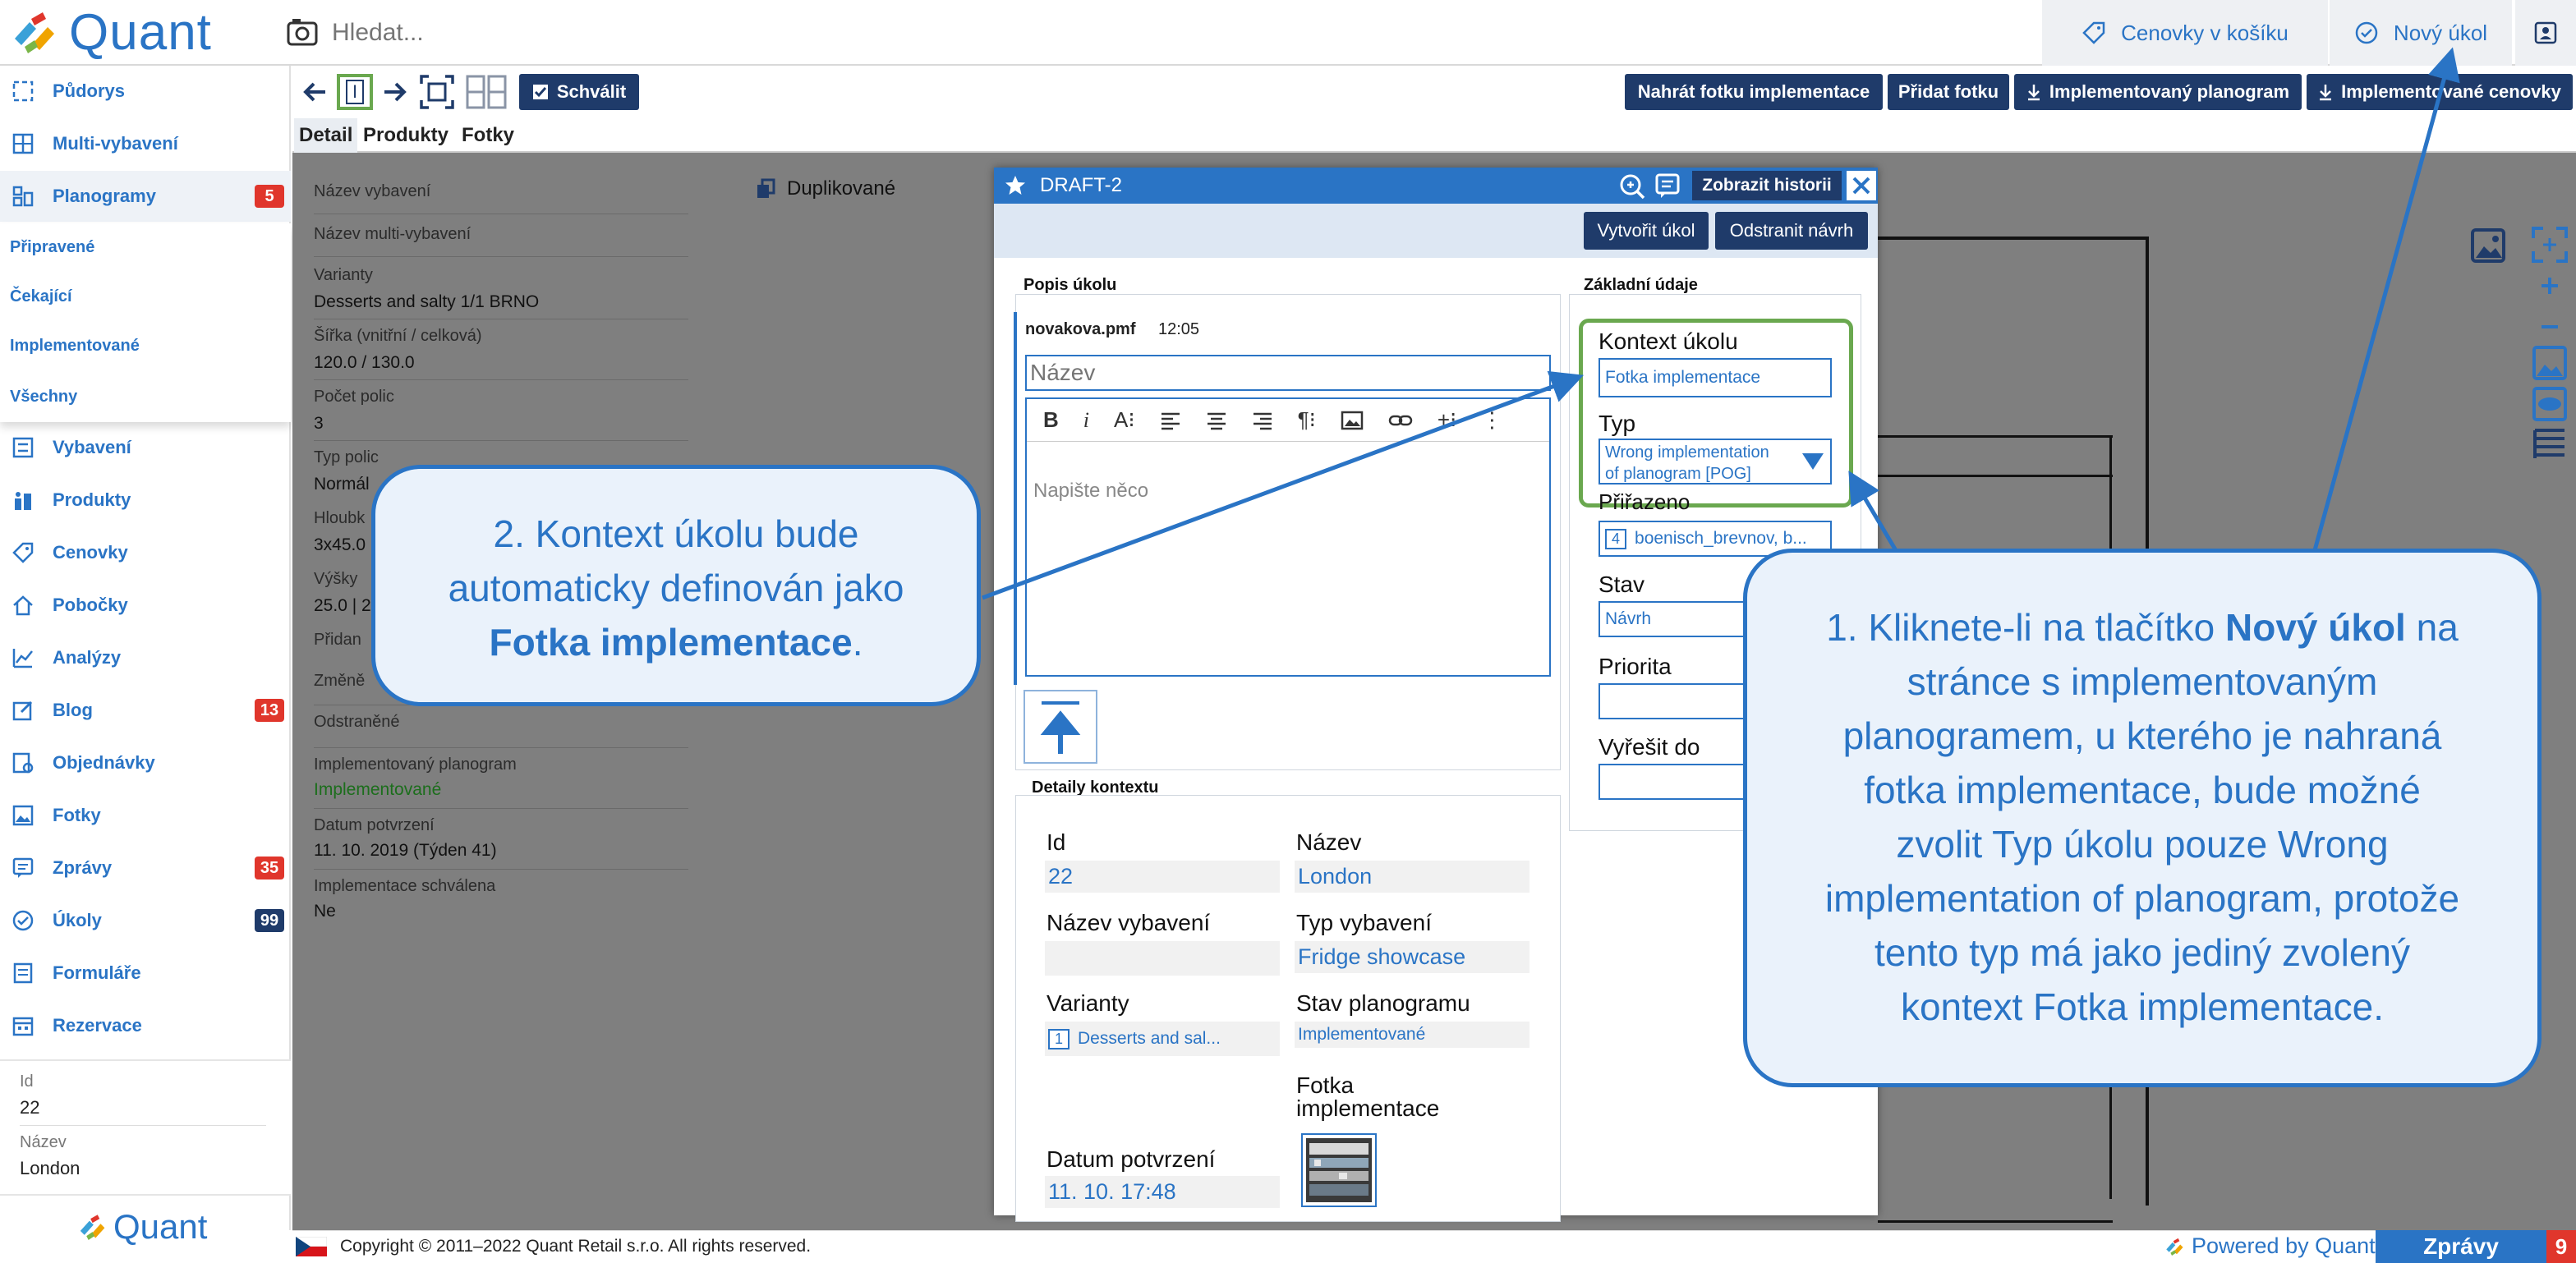  What do you see at coordinates (1262, 420) in the screenshot?
I see `align-right-icon` at bounding box center [1262, 420].